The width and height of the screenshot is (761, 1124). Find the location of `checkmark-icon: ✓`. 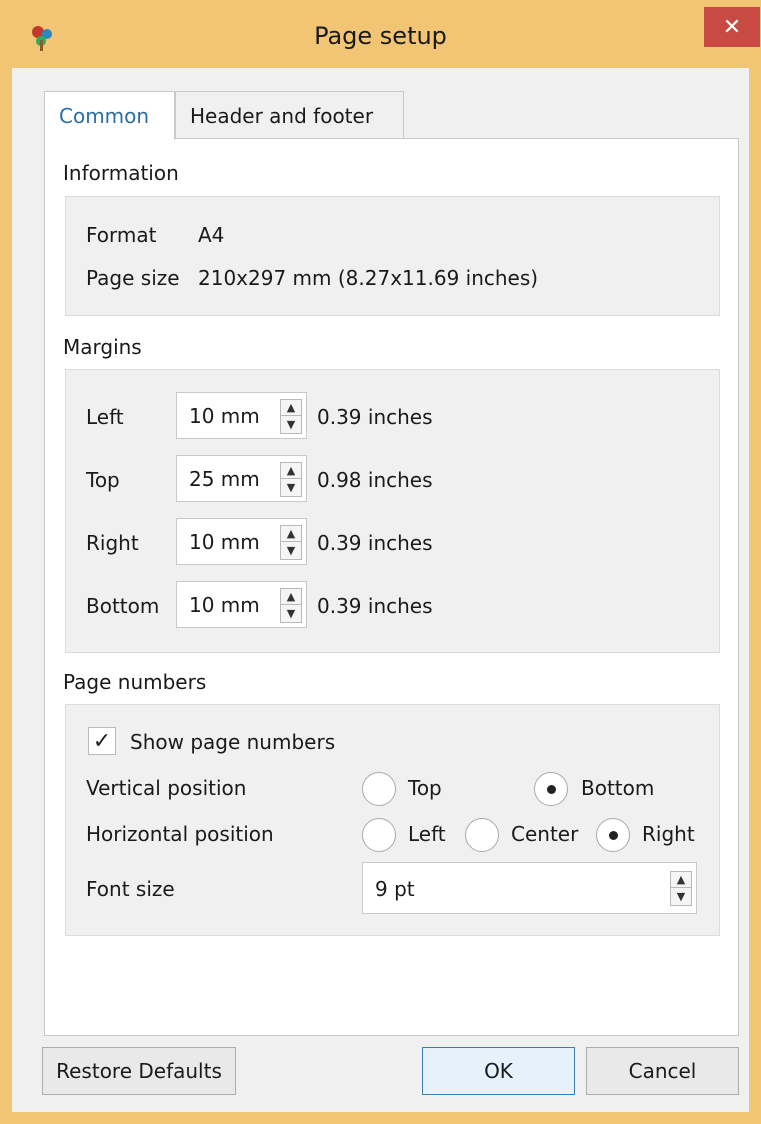

checkmark-icon: ✓ is located at coordinates (102, 741).